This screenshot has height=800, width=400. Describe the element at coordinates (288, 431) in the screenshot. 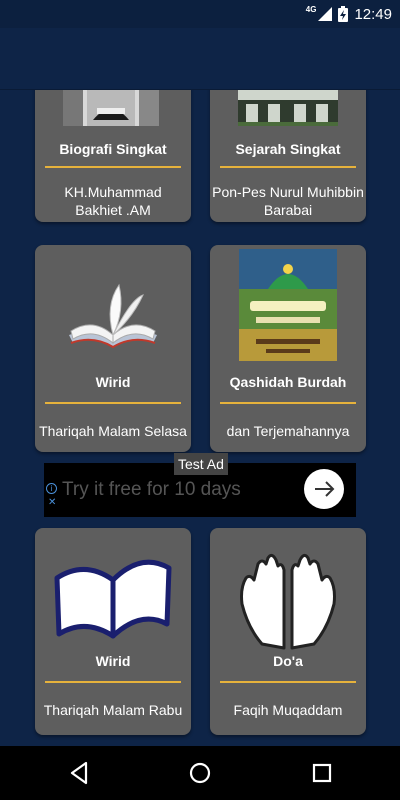

I see `card-subtitle: dan Terjemahannya` at that location.